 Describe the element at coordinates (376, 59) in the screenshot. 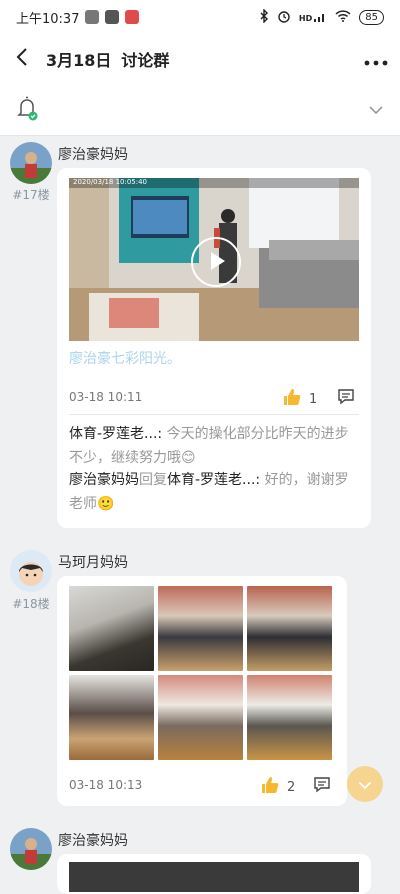

I see `more-options-icon` at that location.